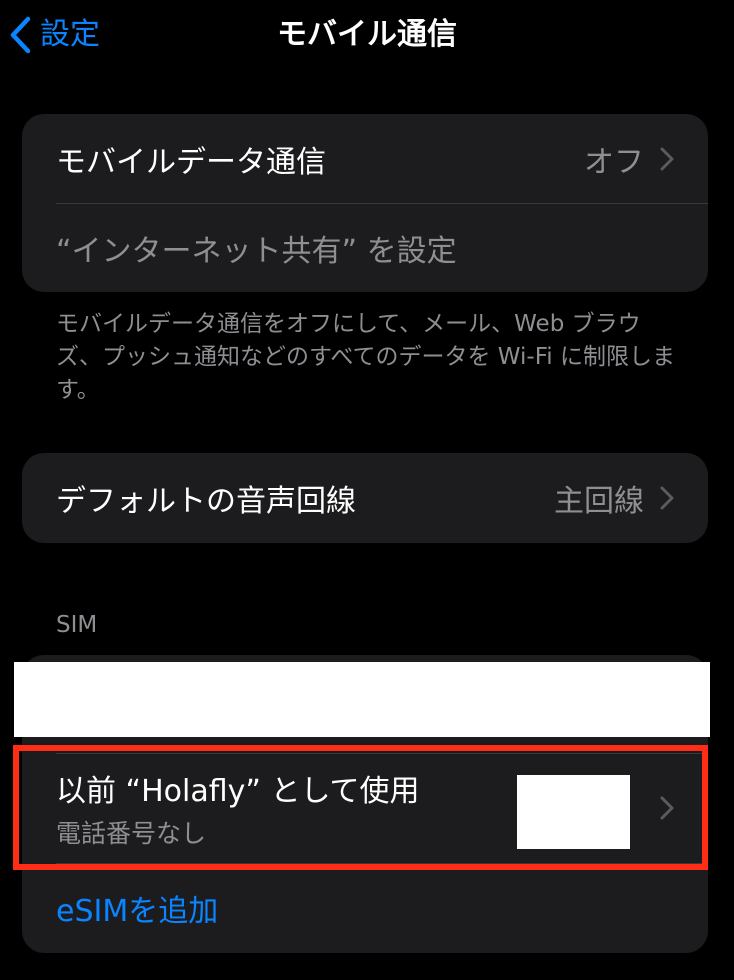  I want to click on default-voice-card: デフォルトの音声回線 主回線, so click(365, 498).